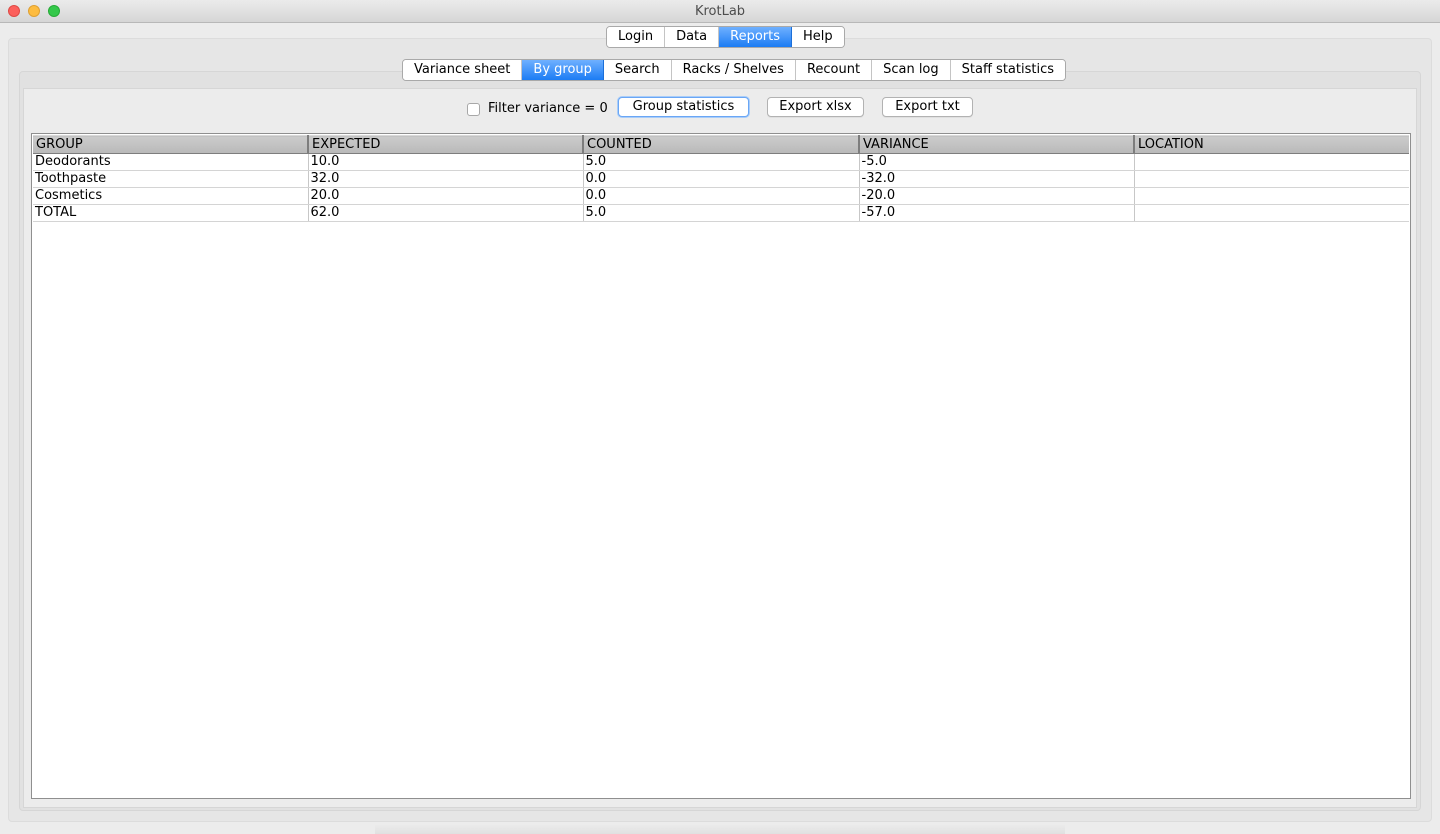 The width and height of the screenshot is (1440, 834). Describe the element at coordinates (637, 70) in the screenshot. I see `tab-search: Search` at that location.